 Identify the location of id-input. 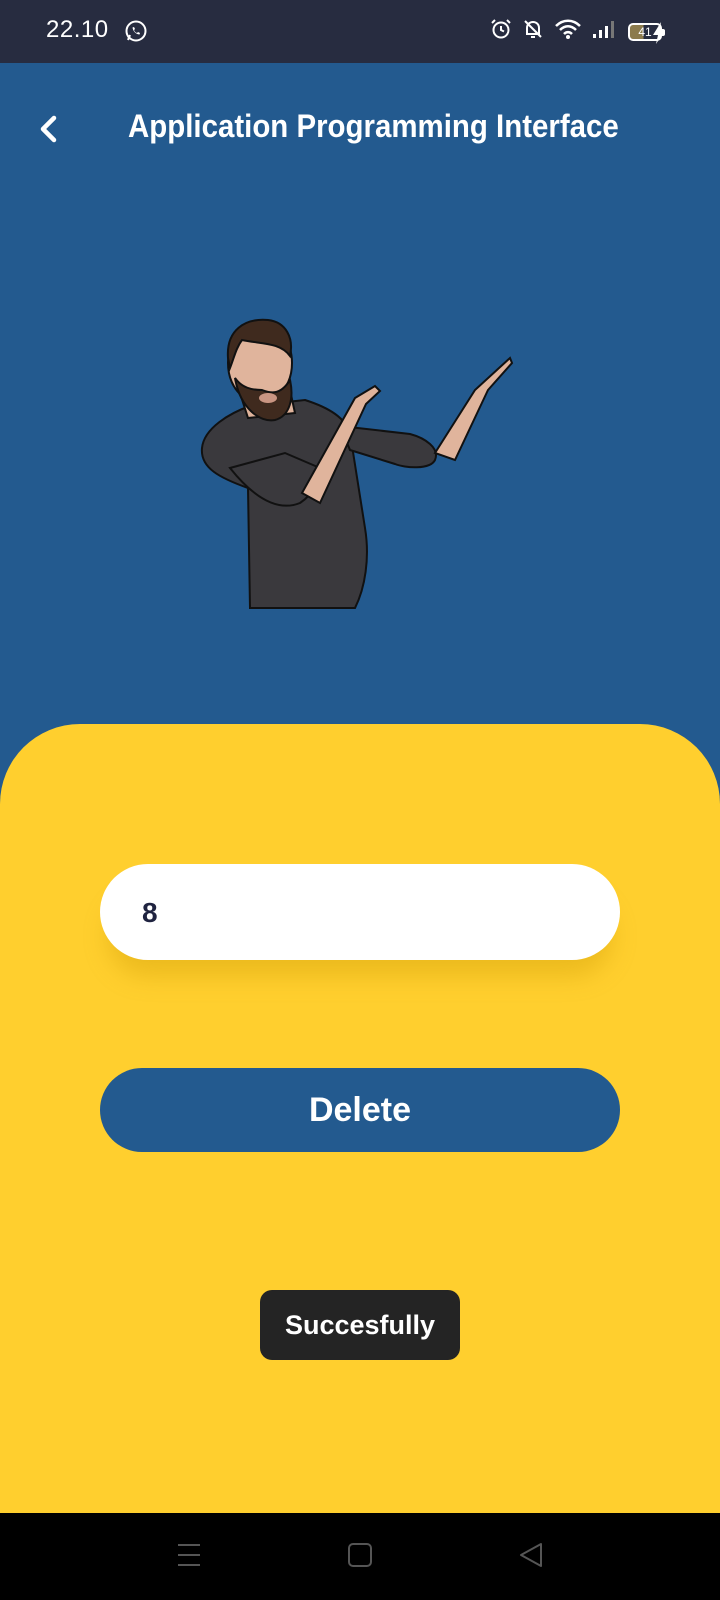
(362, 913).